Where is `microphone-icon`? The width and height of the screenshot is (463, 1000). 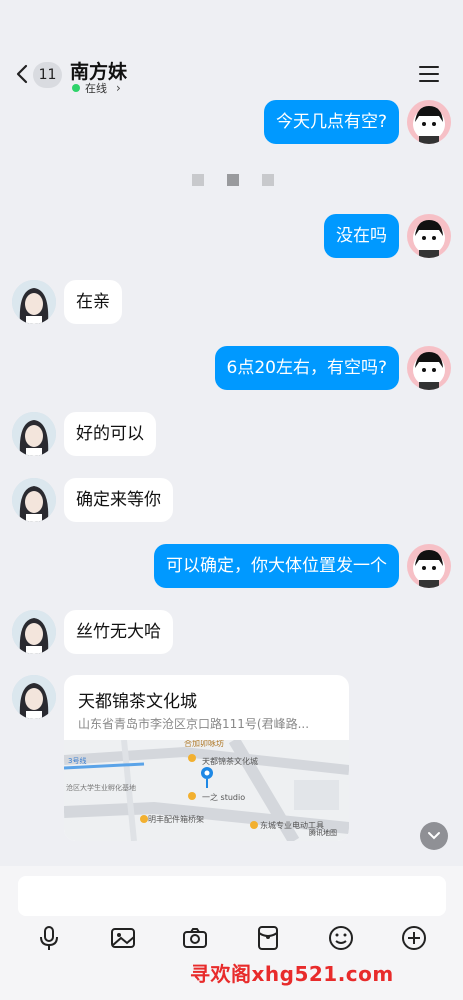 microphone-icon is located at coordinates (49, 938).